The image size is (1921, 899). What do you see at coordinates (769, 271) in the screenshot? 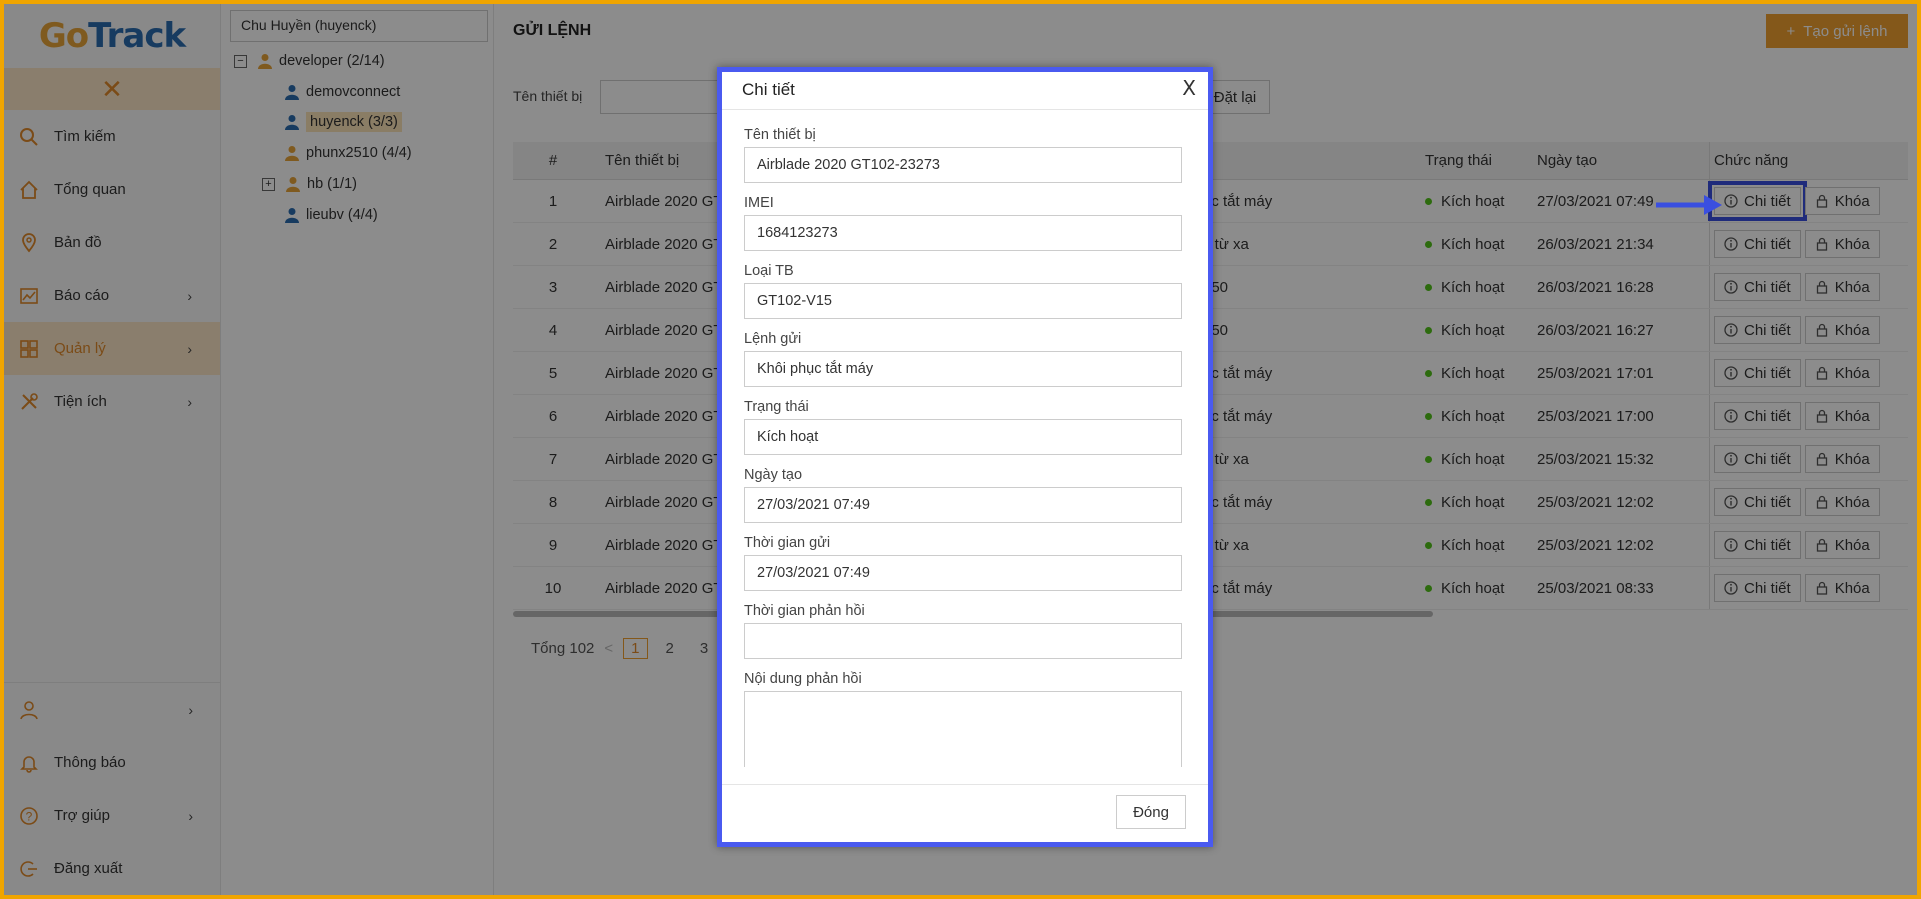
I see `field-label: Loại TB` at bounding box center [769, 271].